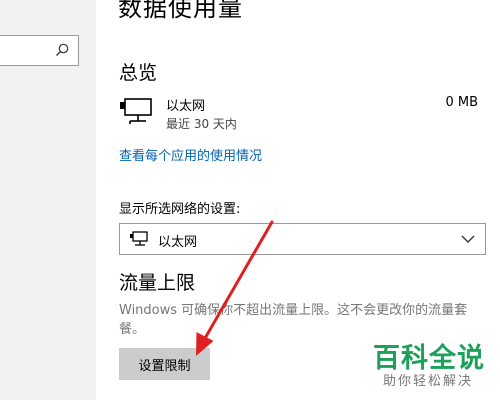  What do you see at coordinates (39, 50) in the screenshot?
I see `search-input` at bounding box center [39, 50].